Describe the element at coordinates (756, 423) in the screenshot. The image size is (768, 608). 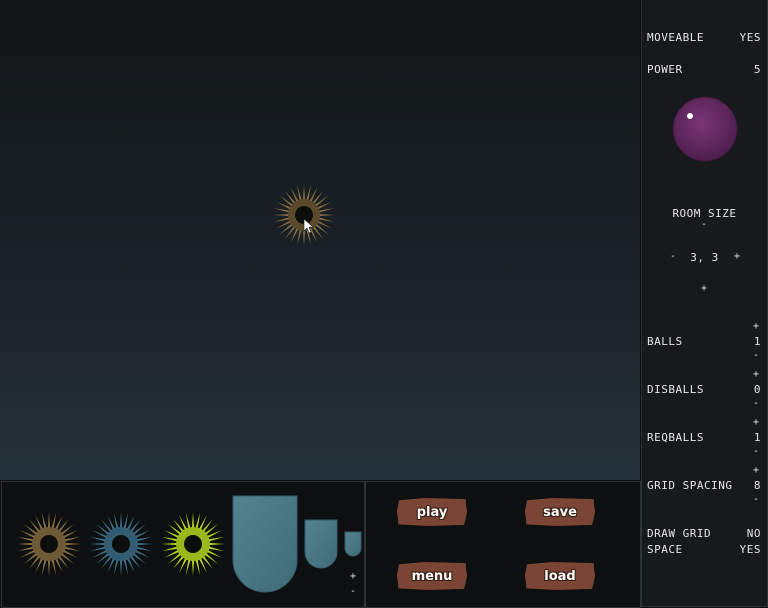
I see `reqballs-plus: +` at that location.